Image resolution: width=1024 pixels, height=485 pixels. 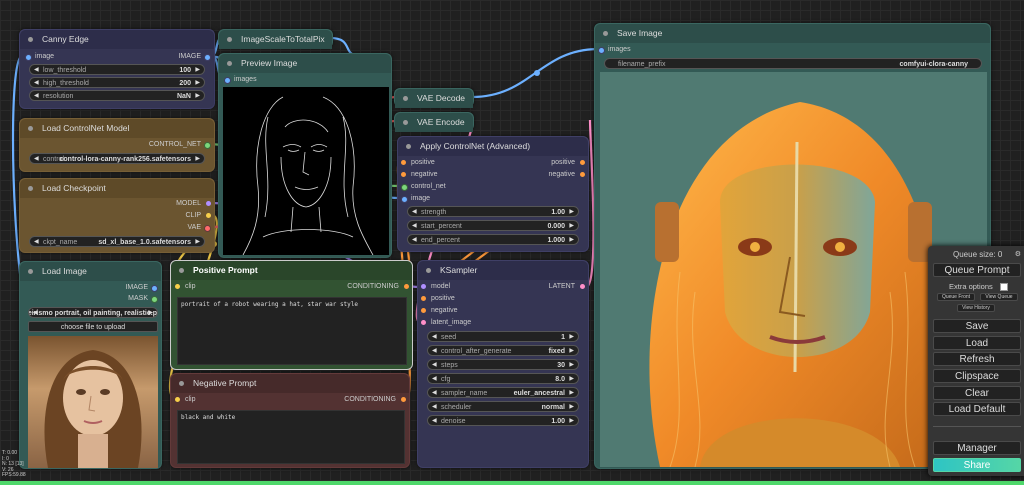 I want to click on node-header: Load ControlNet Model, so click(x=117, y=128).